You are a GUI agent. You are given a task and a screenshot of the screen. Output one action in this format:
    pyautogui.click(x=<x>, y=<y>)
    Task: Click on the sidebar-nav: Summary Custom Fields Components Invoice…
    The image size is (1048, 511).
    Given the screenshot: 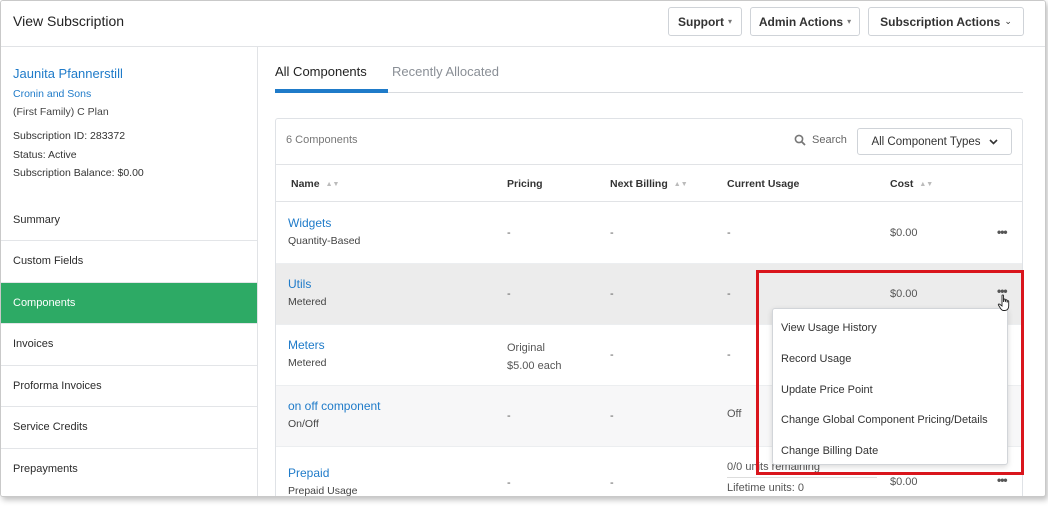 What is the action you would take?
    pyautogui.click(x=129, y=344)
    